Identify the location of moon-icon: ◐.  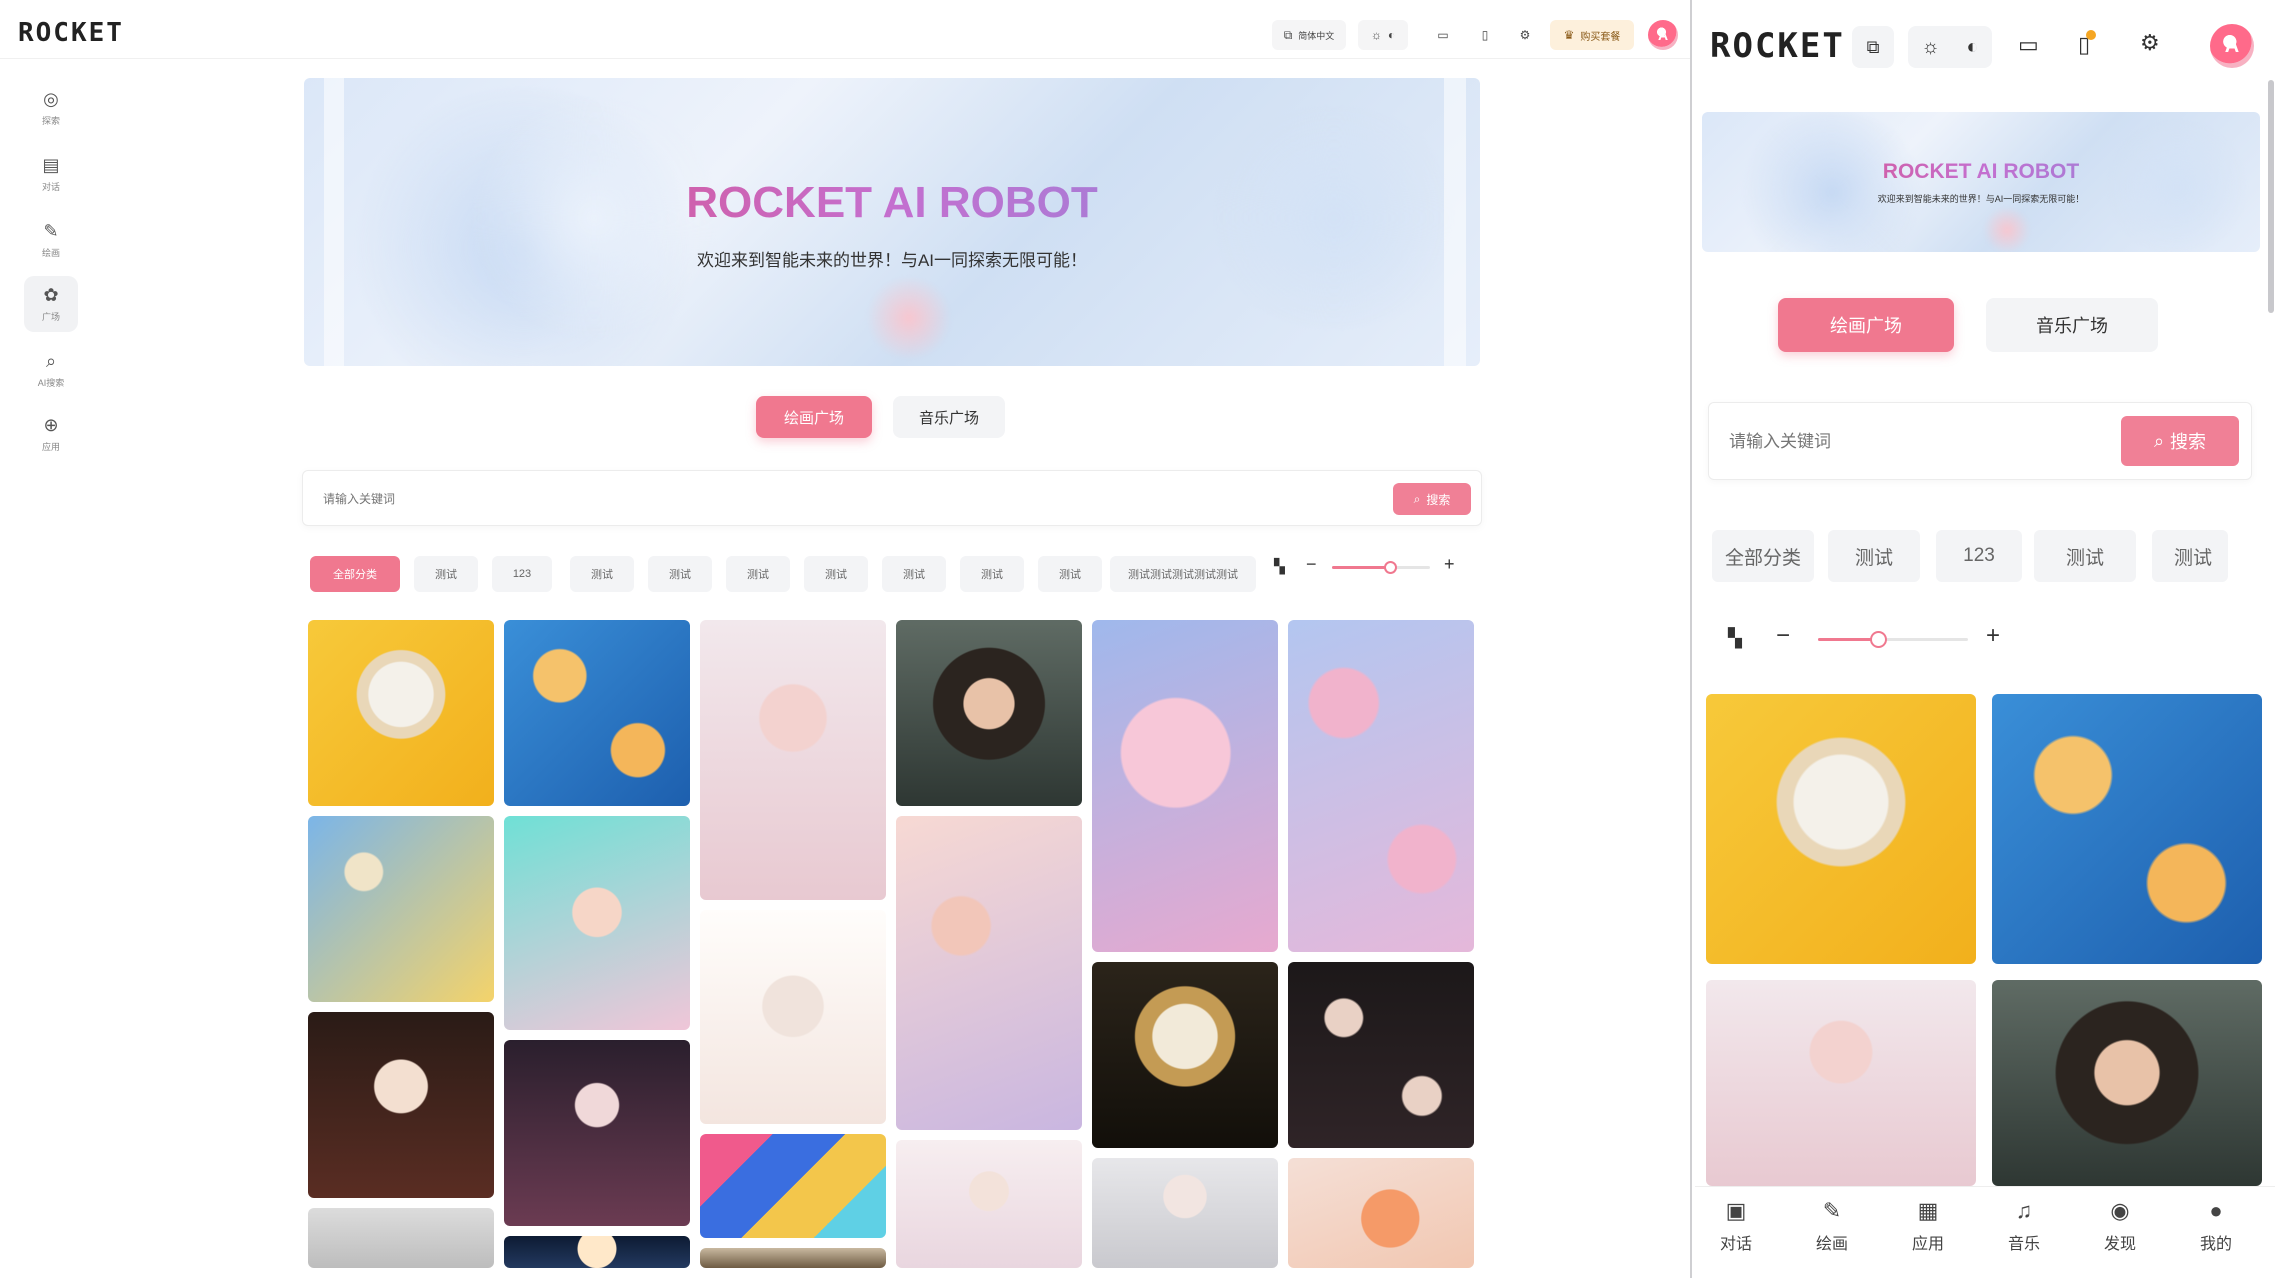
(1391, 35).